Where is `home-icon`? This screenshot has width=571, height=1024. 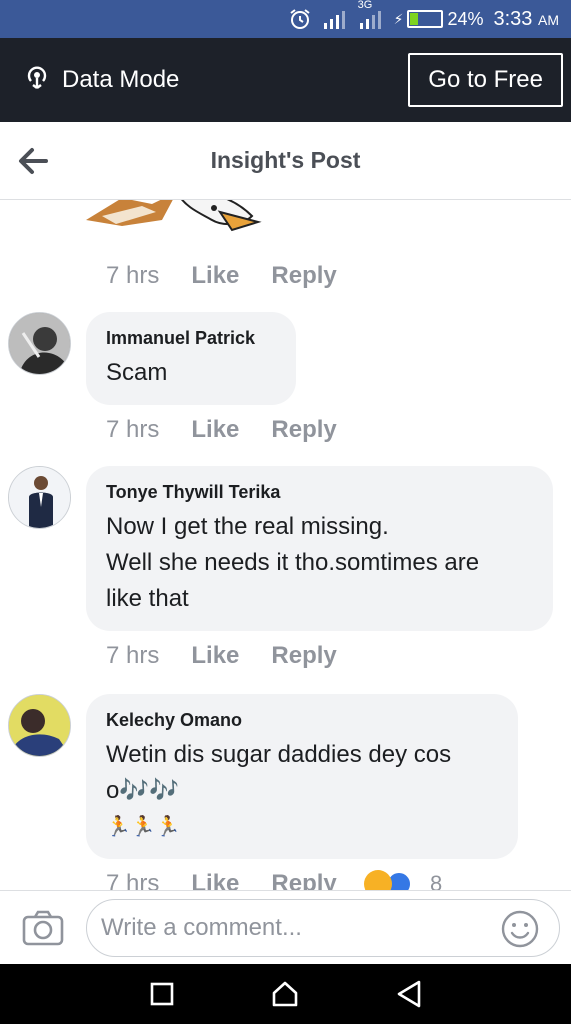
home-icon is located at coordinates (285, 994).